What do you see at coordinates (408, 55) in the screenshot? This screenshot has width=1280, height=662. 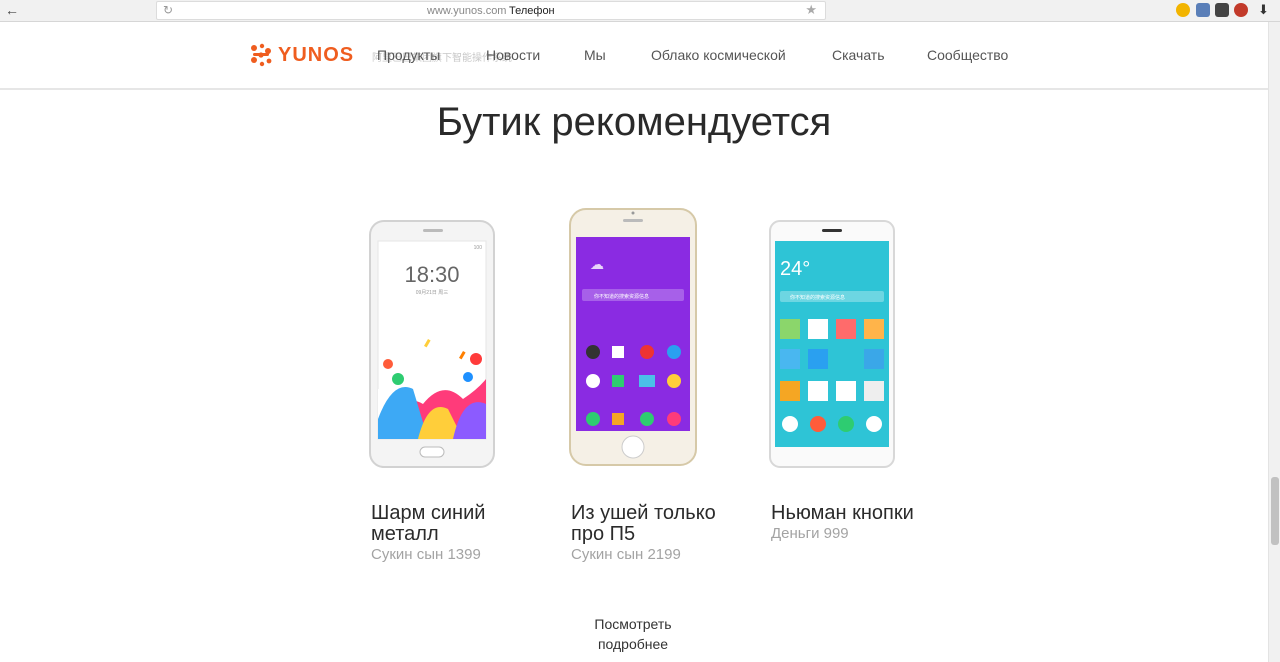 I see `nav-item-products: Продукты` at bounding box center [408, 55].